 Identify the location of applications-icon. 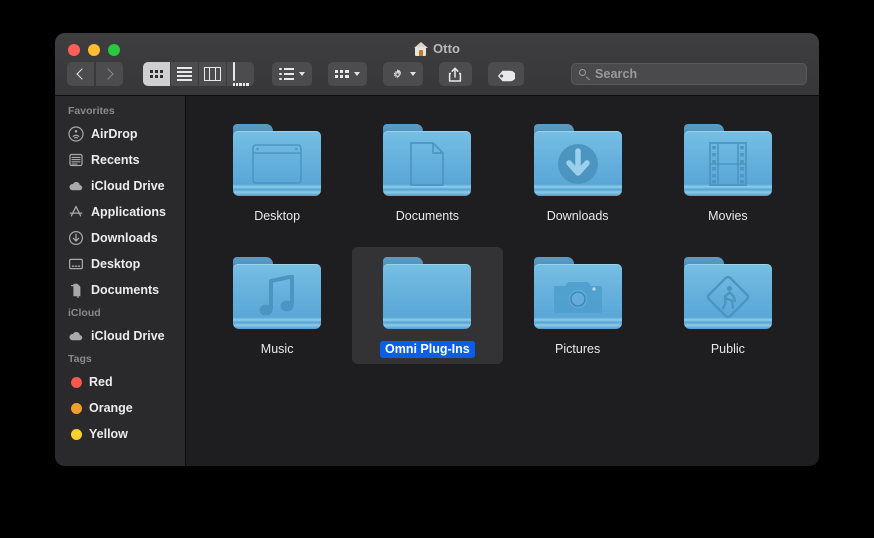
(76, 212).